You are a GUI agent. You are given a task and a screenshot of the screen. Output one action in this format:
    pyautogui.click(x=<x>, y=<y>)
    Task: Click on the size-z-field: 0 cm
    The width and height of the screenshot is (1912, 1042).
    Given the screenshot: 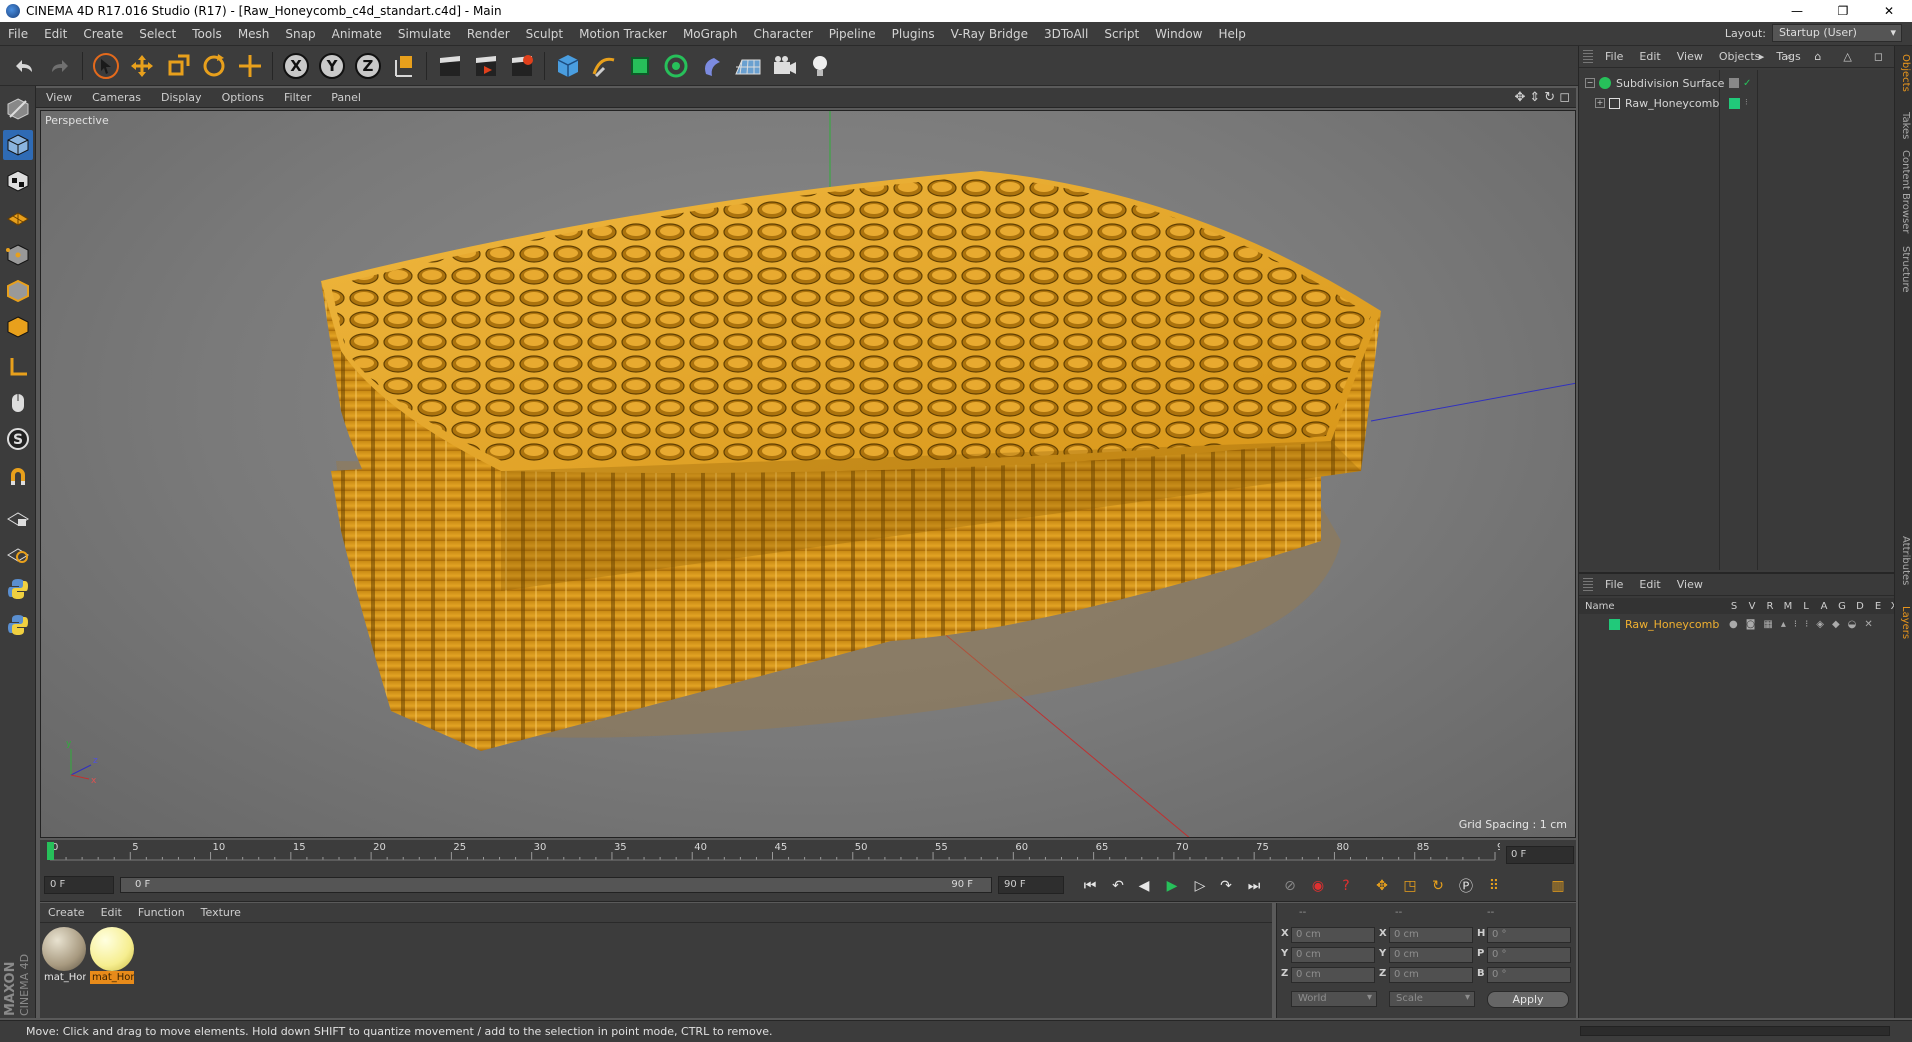 What is the action you would take?
    pyautogui.click(x=1431, y=975)
    